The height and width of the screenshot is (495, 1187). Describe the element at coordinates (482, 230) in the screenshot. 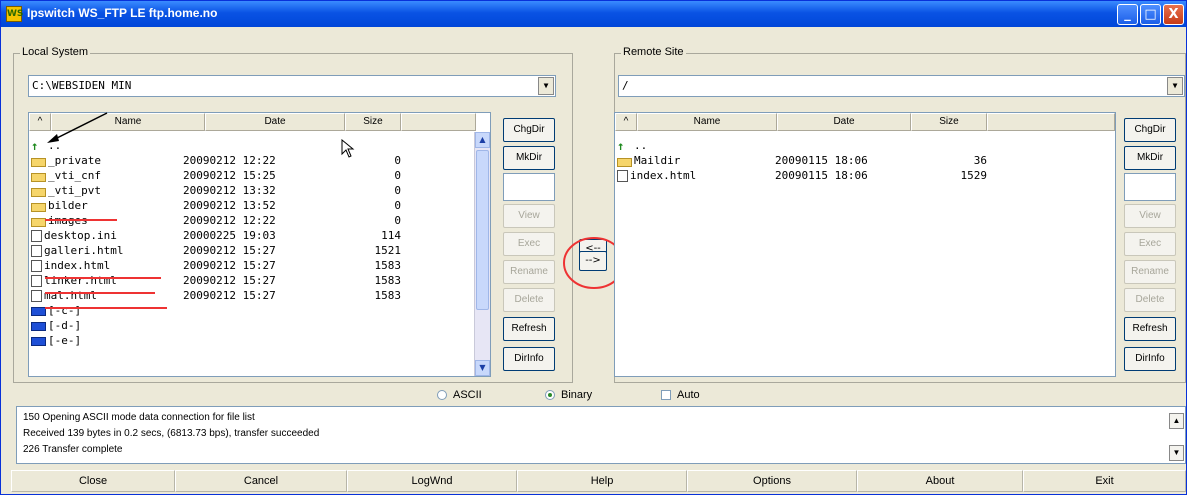

I see `scroll-thumb` at that location.